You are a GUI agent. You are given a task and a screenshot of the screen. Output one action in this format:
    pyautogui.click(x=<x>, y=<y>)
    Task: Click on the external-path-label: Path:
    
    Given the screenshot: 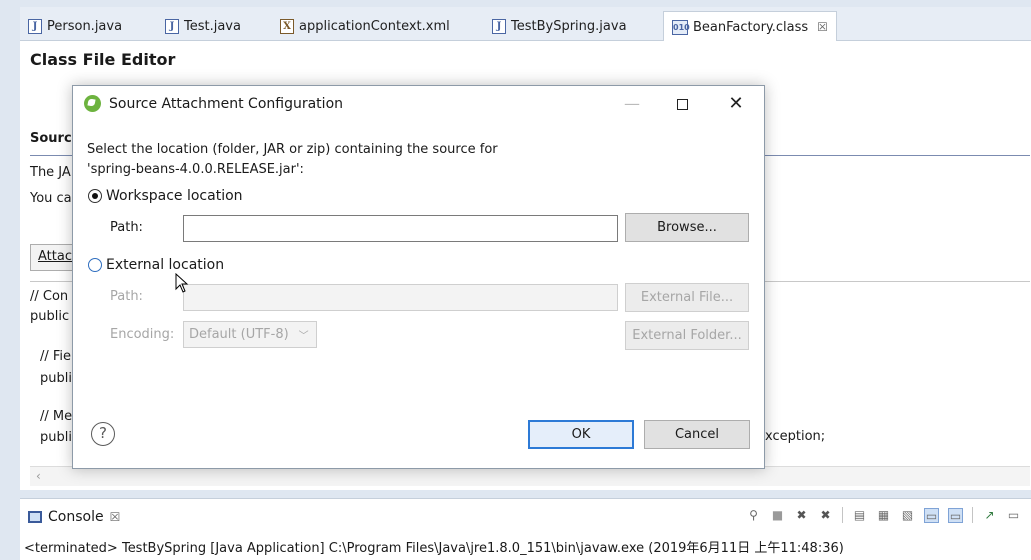 What is the action you would take?
    pyautogui.click(x=126, y=296)
    